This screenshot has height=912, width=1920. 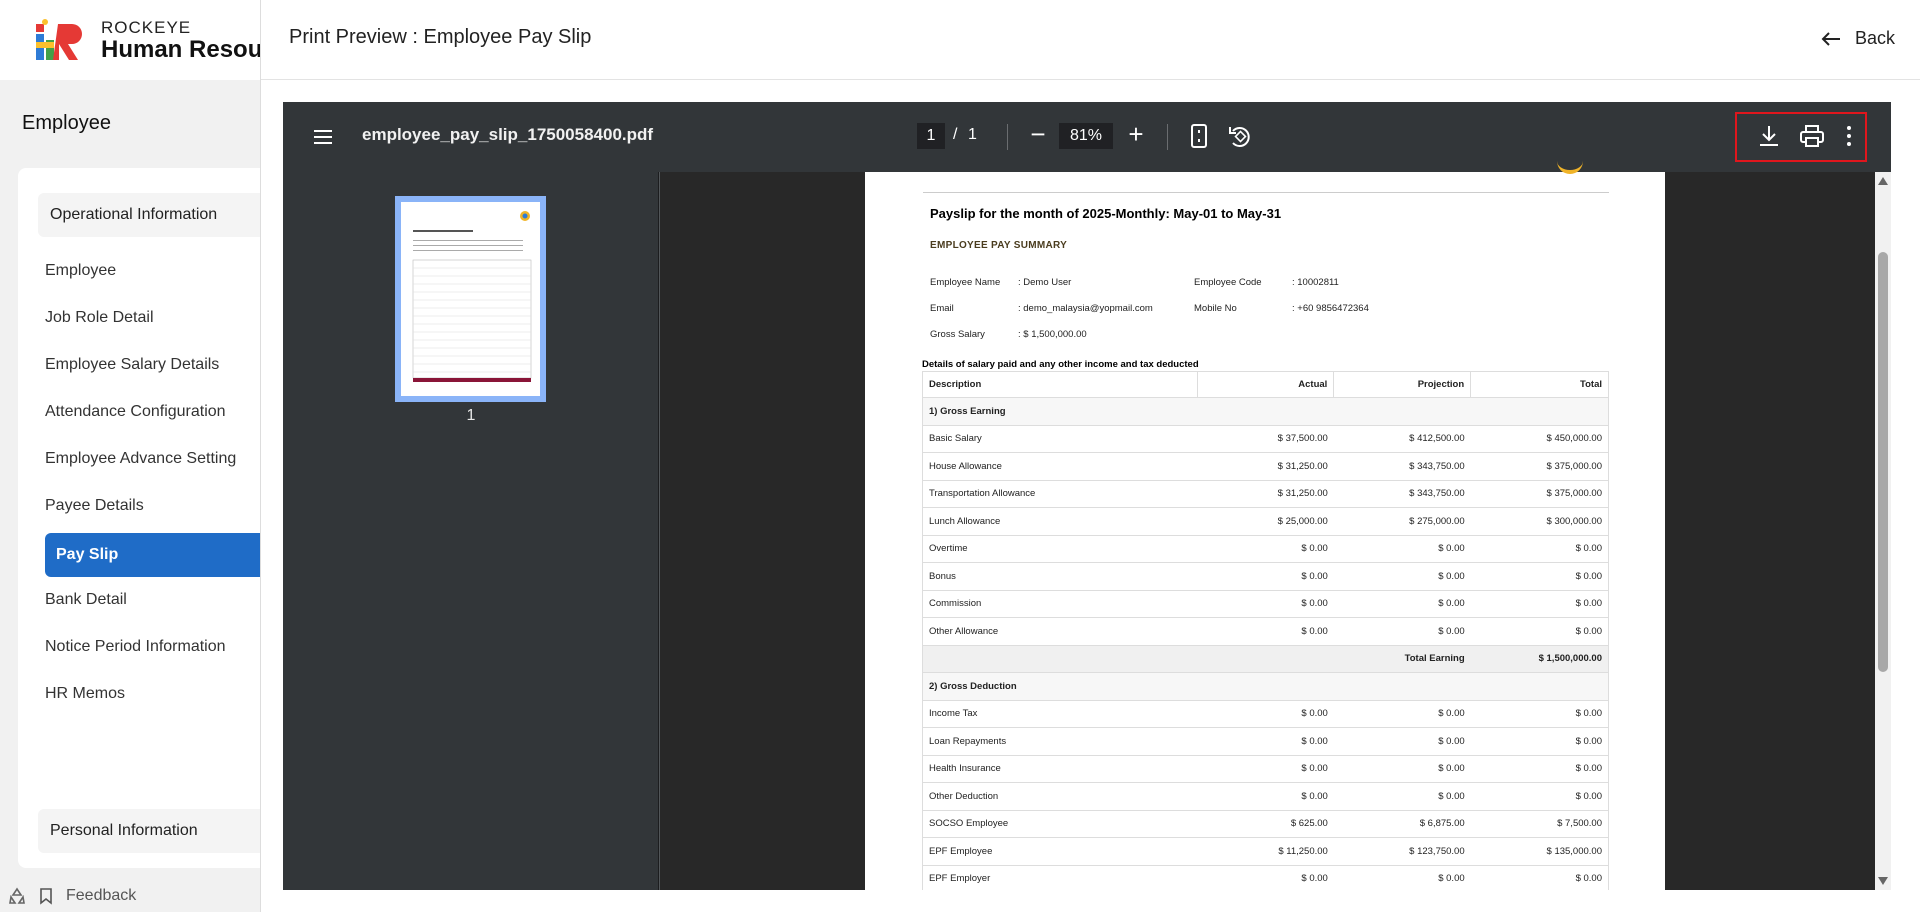 What do you see at coordinates (132, 365) in the screenshot?
I see `sidebar-item-employee-salary-details: Employee Salary Details` at bounding box center [132, 365].